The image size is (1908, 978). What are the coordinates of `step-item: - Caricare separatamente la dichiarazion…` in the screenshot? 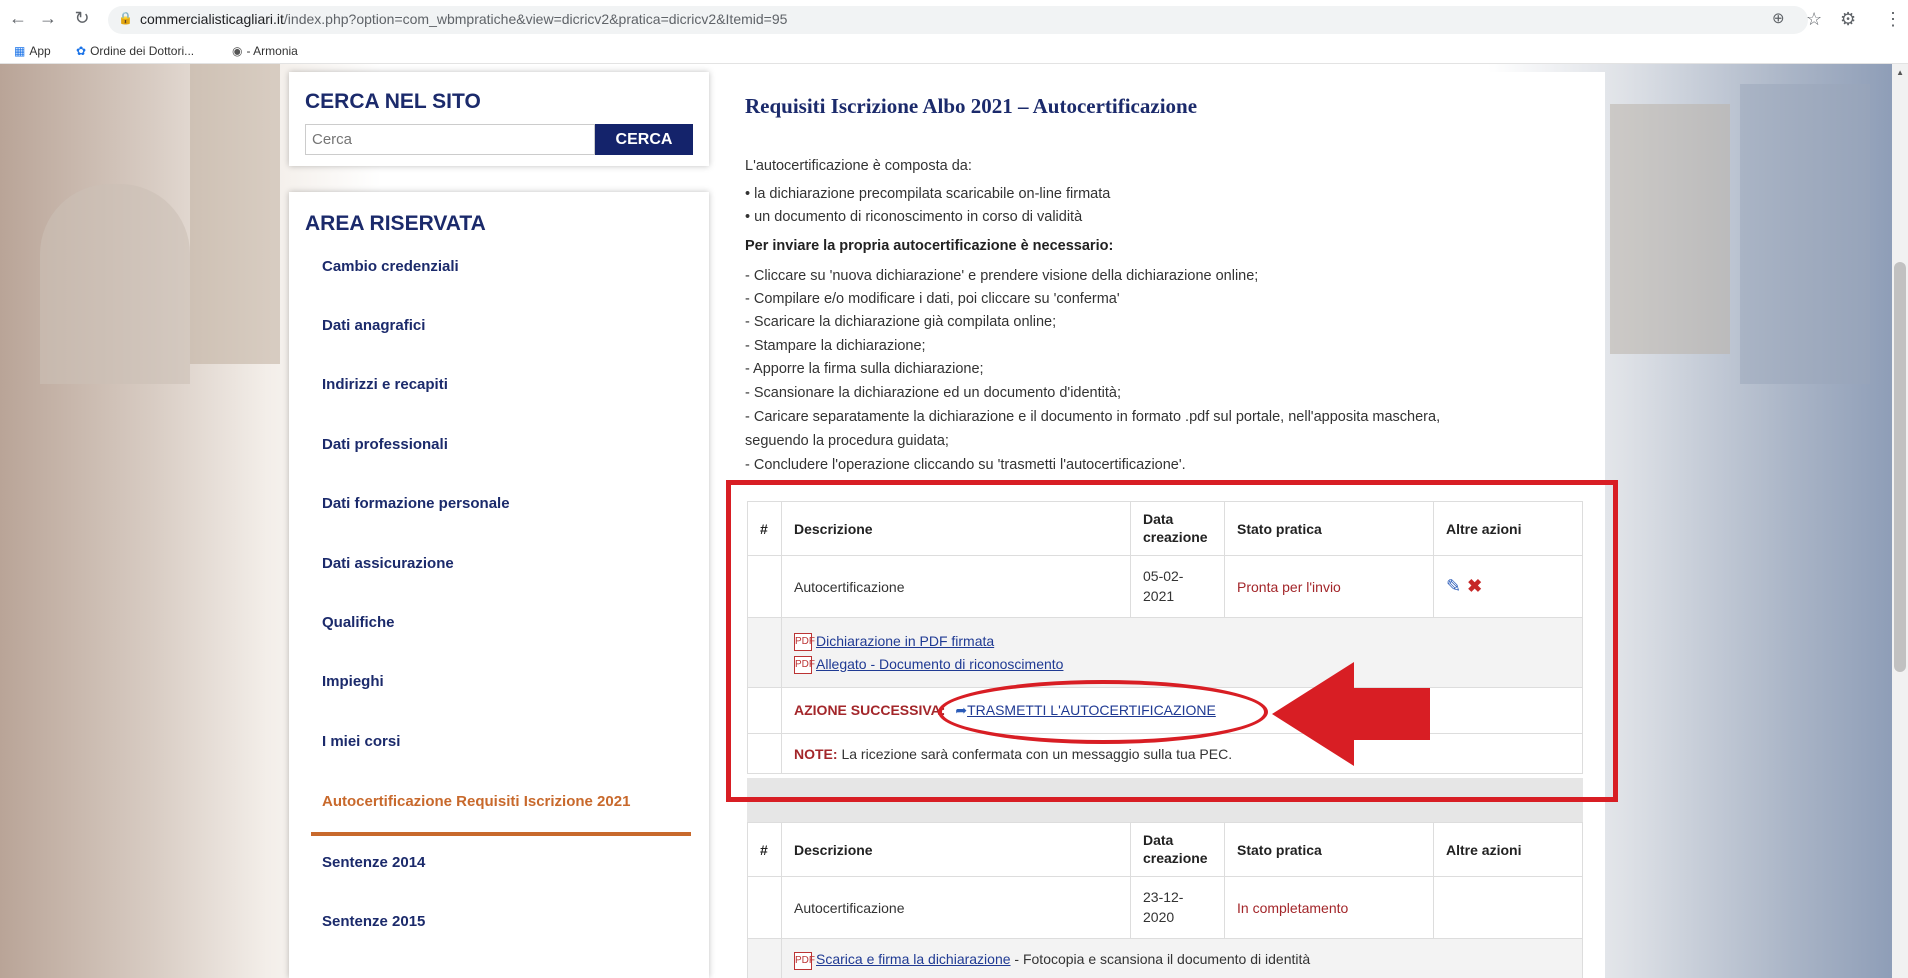 It's located at (1093, 417).